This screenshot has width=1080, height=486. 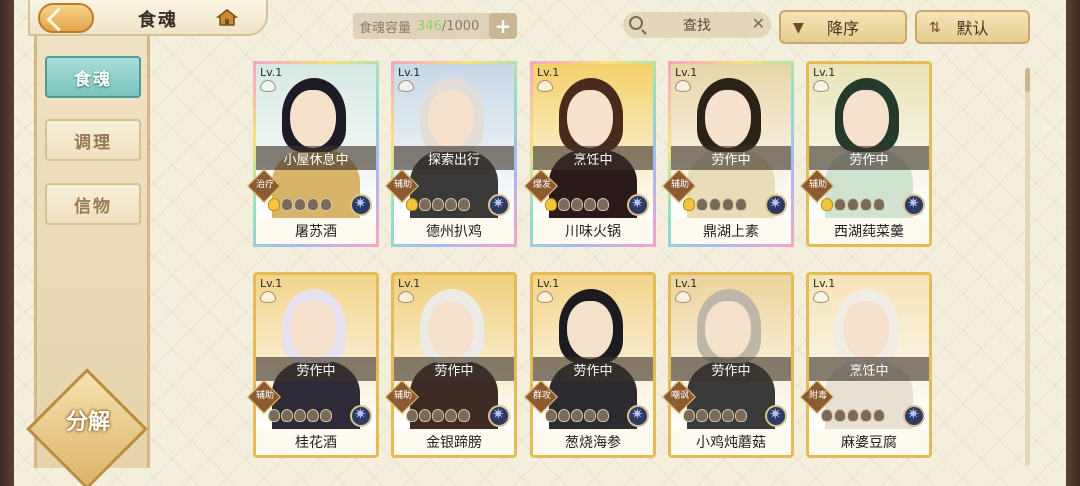 I want to click on add-capacity-button: +, so click(x=503, y=26).